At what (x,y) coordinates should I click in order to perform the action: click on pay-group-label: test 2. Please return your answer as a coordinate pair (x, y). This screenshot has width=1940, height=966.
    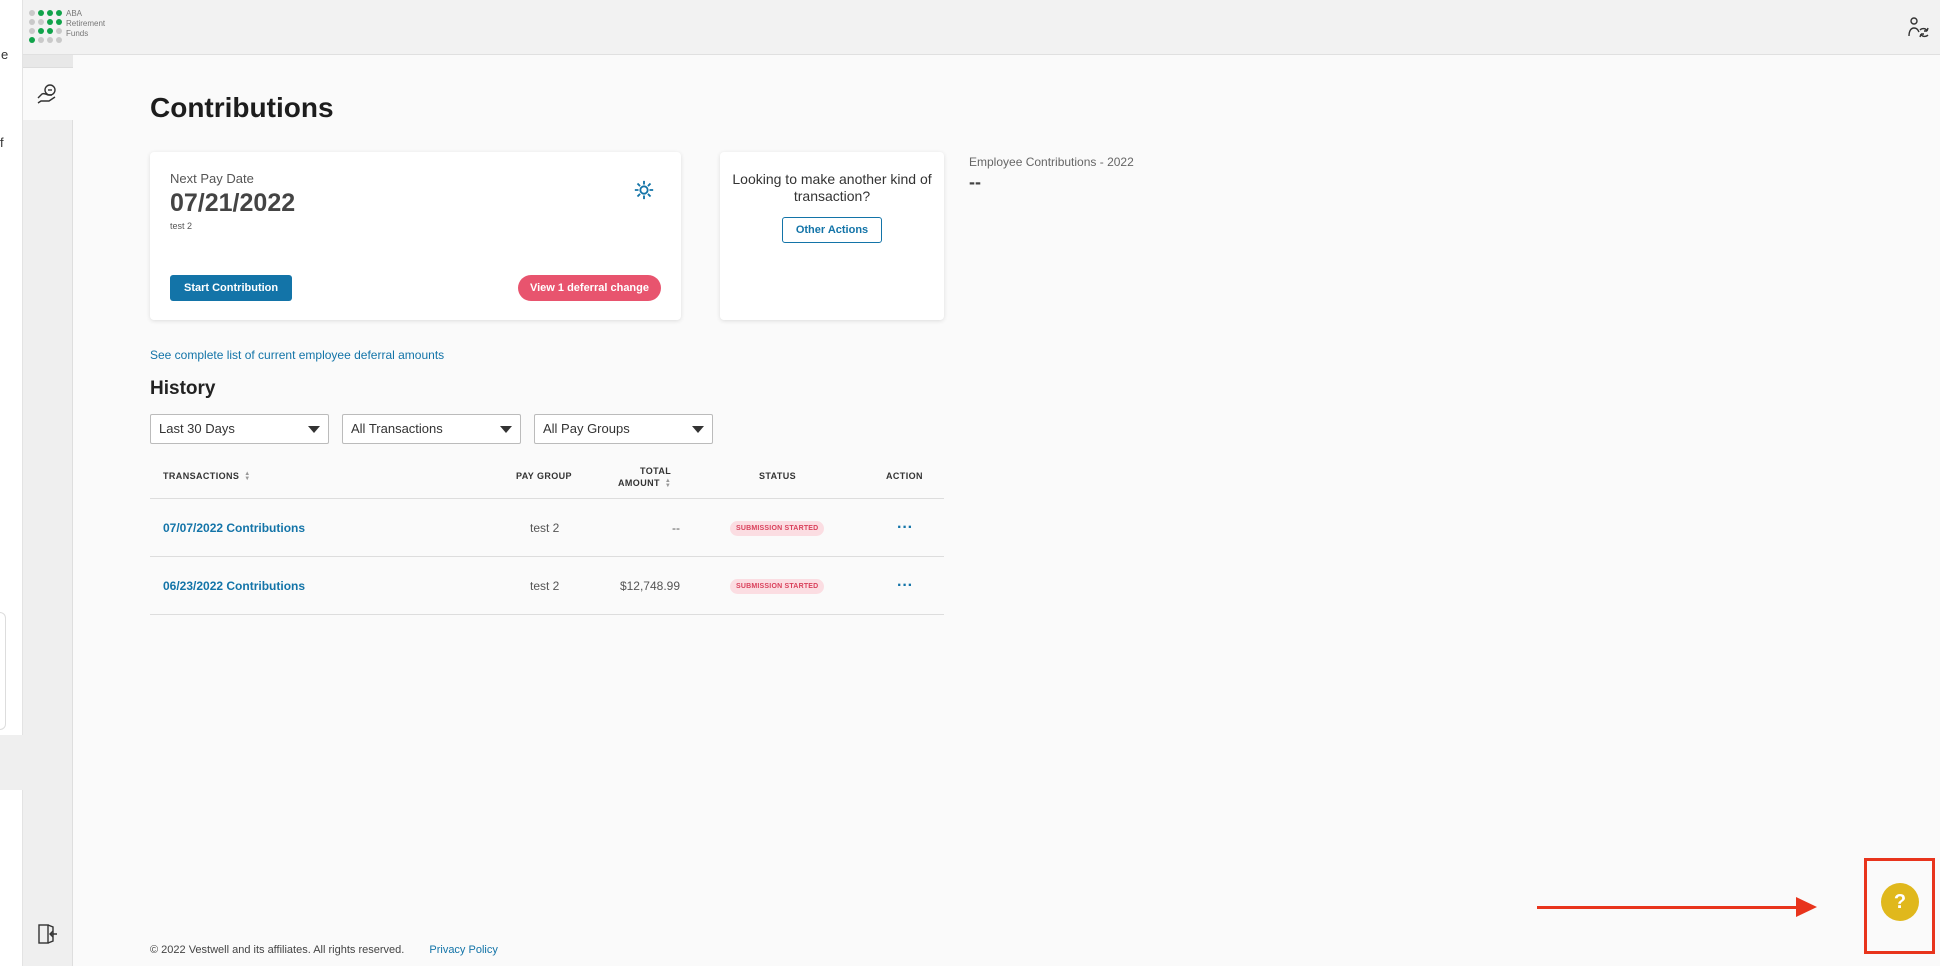
    Looking at the image, I should click on (181, 226).